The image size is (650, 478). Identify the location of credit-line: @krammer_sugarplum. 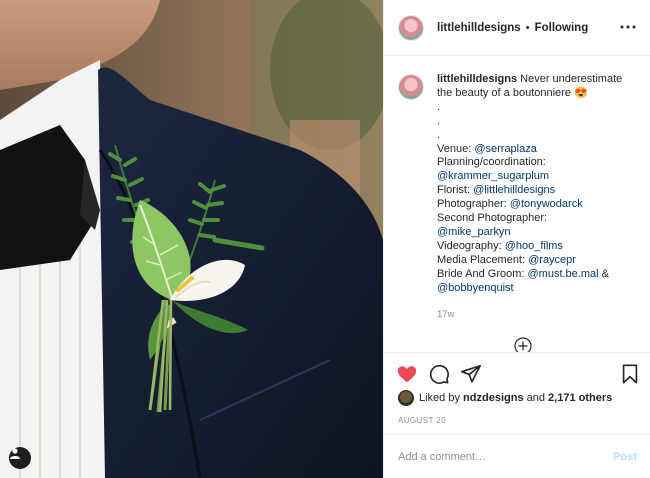
(537, 177).